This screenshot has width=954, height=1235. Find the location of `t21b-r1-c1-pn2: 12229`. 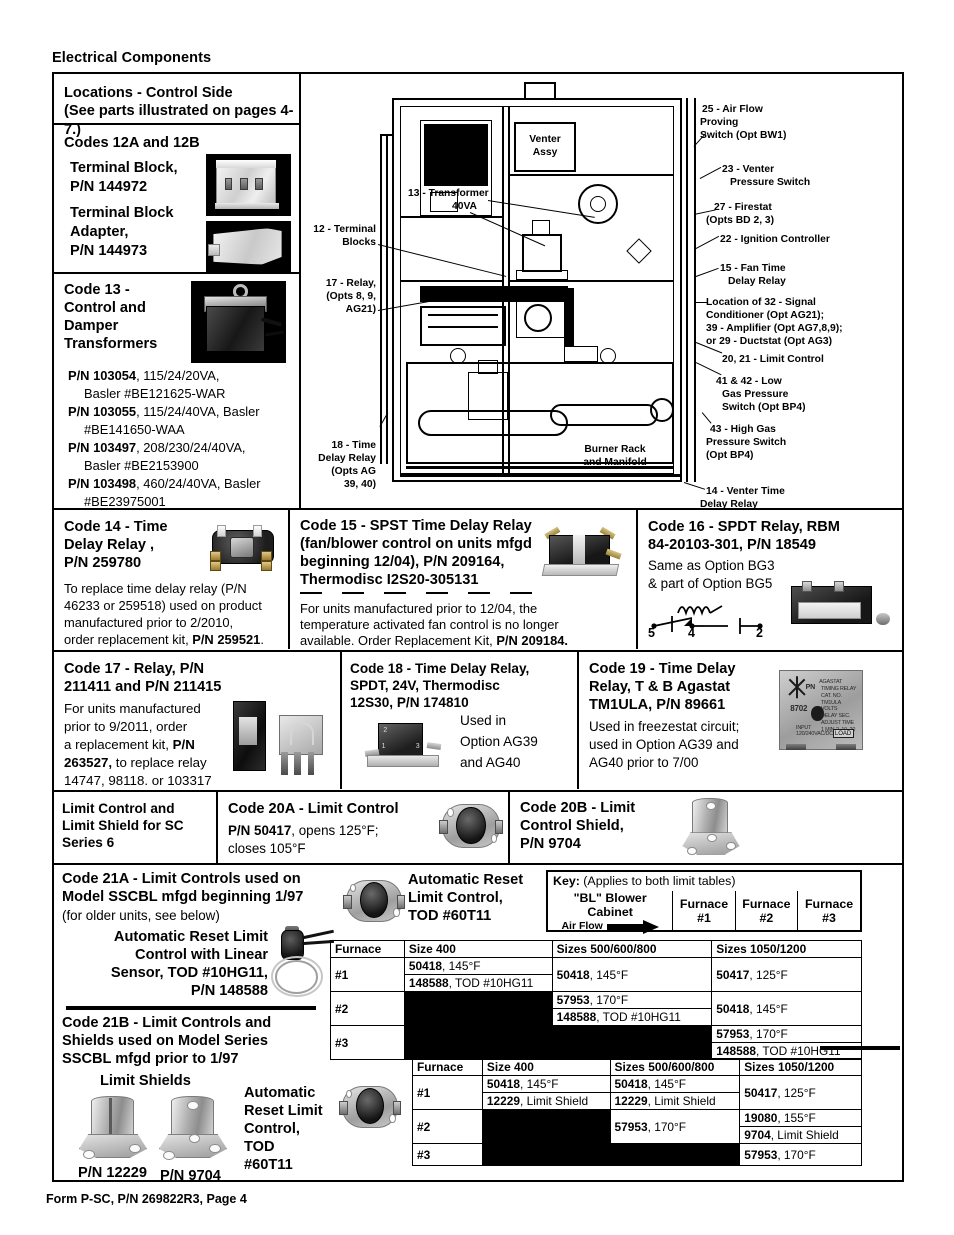

t21b-r1-c1-pn2: 12229 is located at coordinates (503, 1101).